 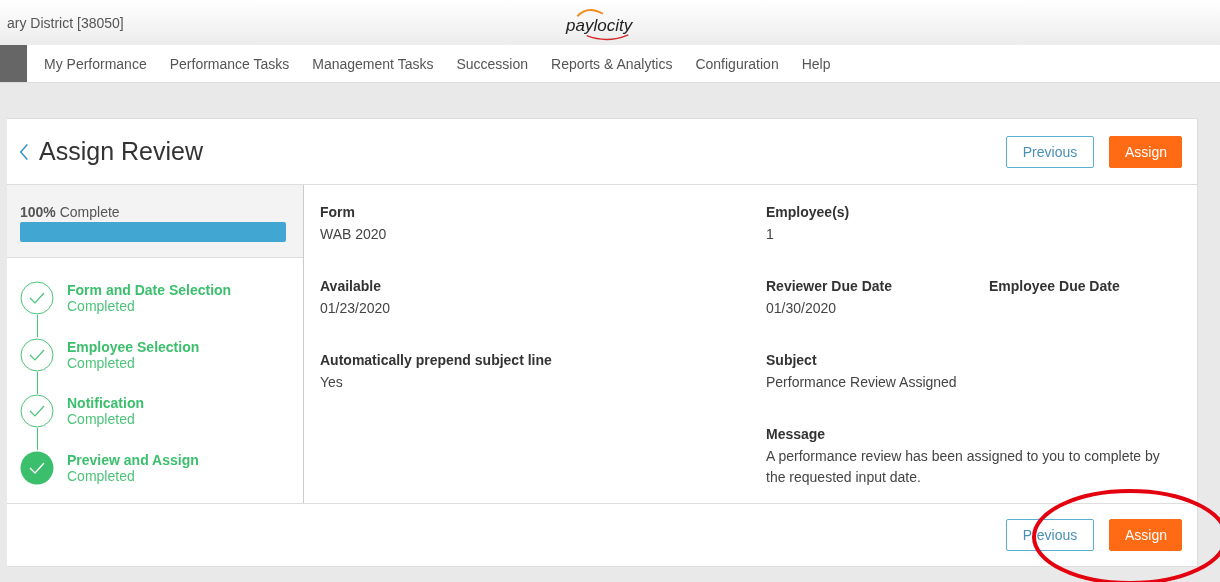 I want to click on field-label: Available, so click(x=351, y=286).